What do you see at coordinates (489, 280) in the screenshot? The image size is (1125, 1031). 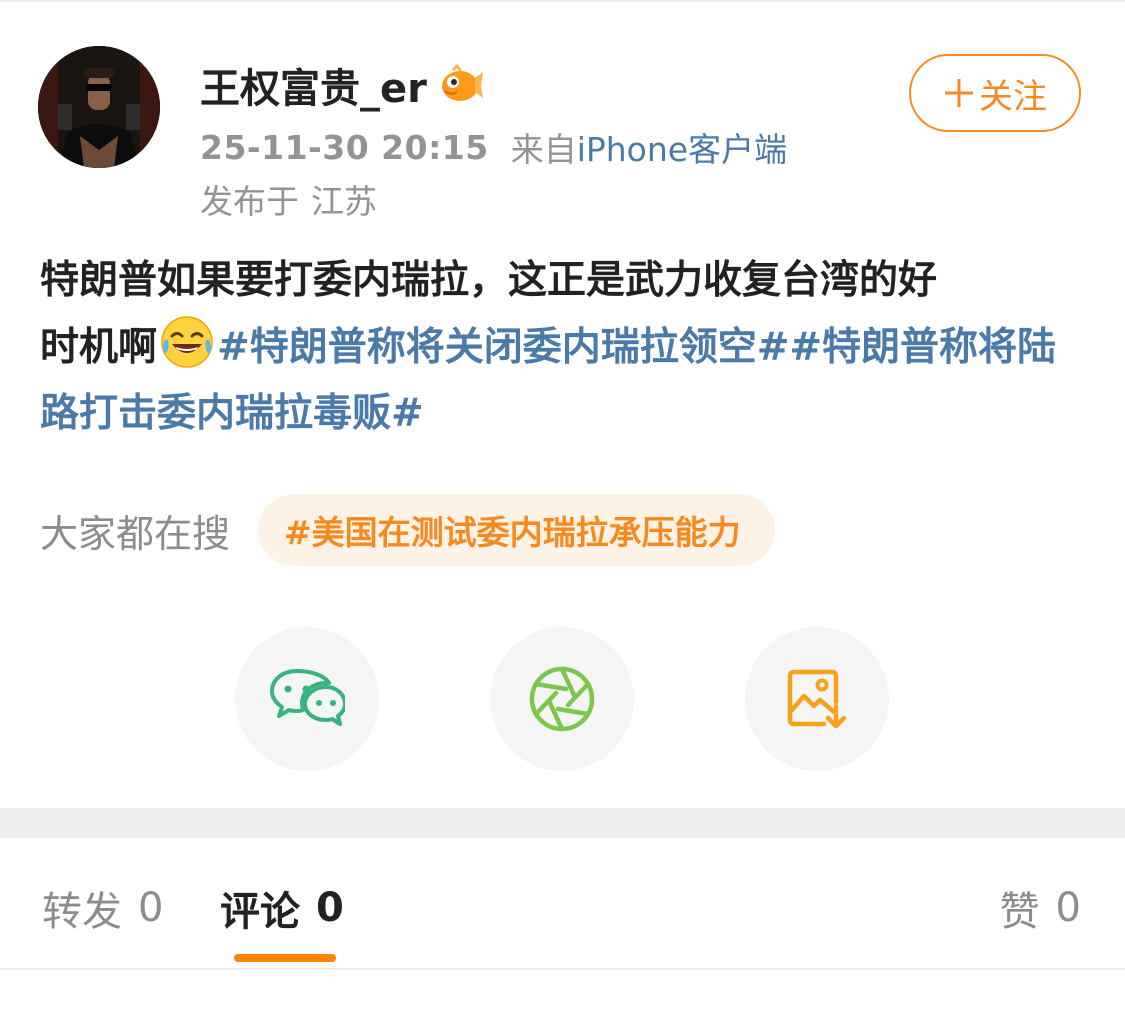 I see `post-text-line1: 特朗普如果要打委内瑞拉，这正是武力收复台湾的好` at bounding box center [489, 280].